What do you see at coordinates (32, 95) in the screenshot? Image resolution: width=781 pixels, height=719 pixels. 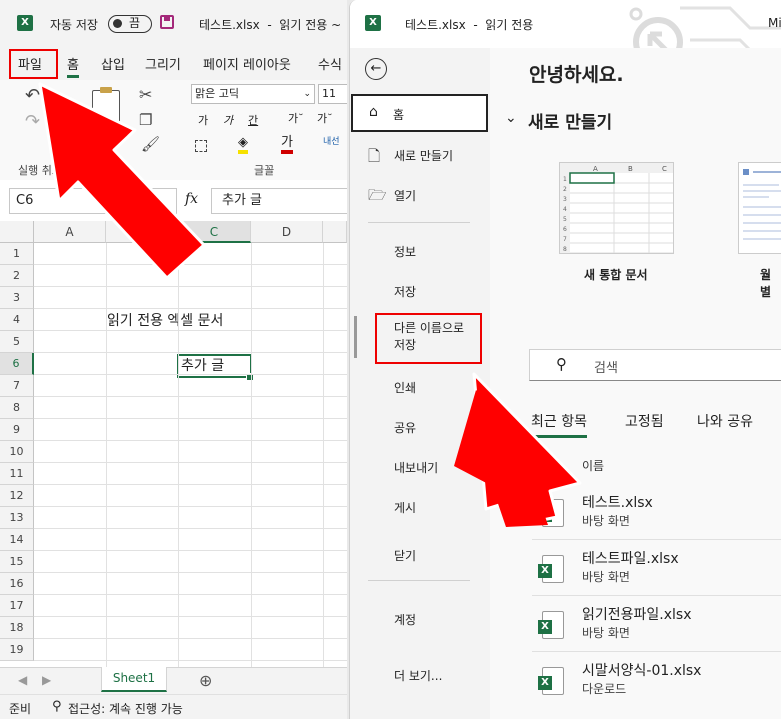 I see `undo-icon: ↶` at bounding box center [32, 95].